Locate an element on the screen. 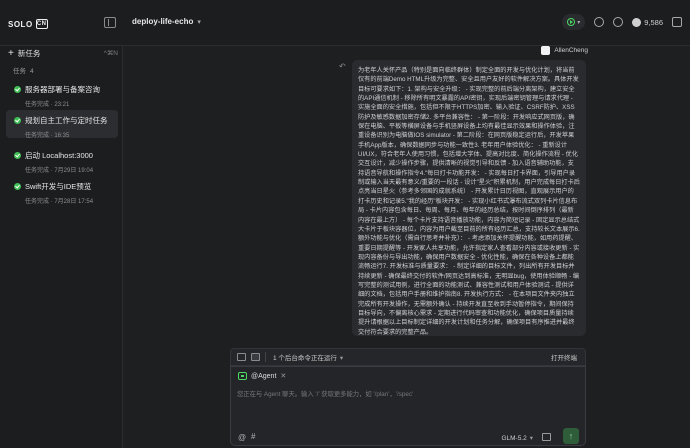 The image size is (690, 448). tasks-header: 任务 4 is located at coordinates (23, 70).